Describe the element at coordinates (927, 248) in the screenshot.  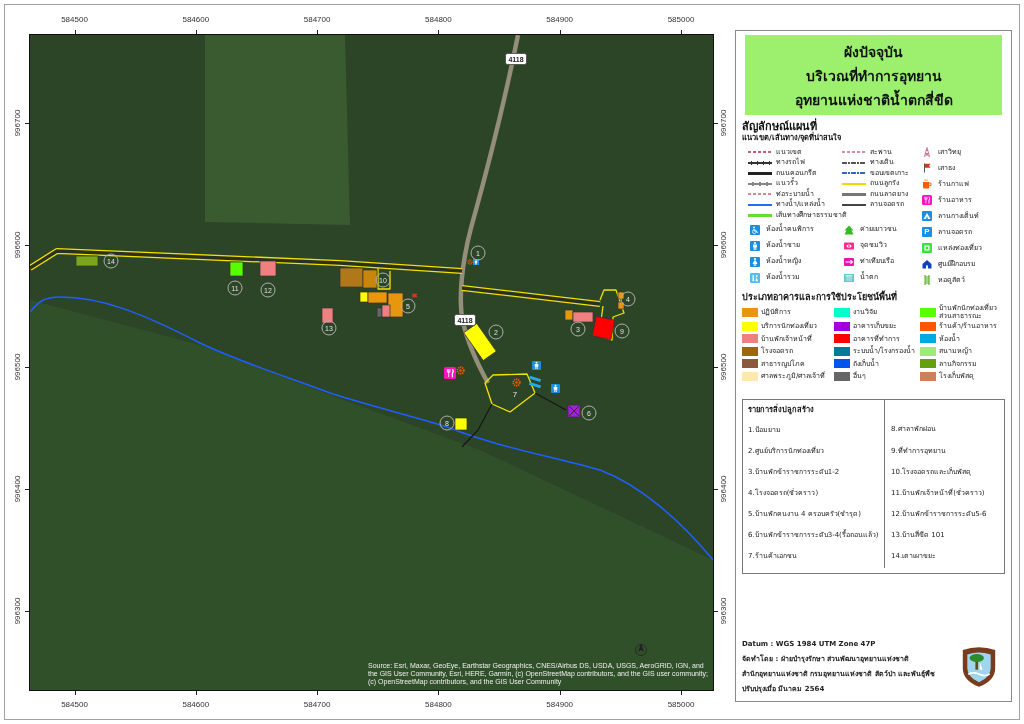
I see `square-icon` at that location.